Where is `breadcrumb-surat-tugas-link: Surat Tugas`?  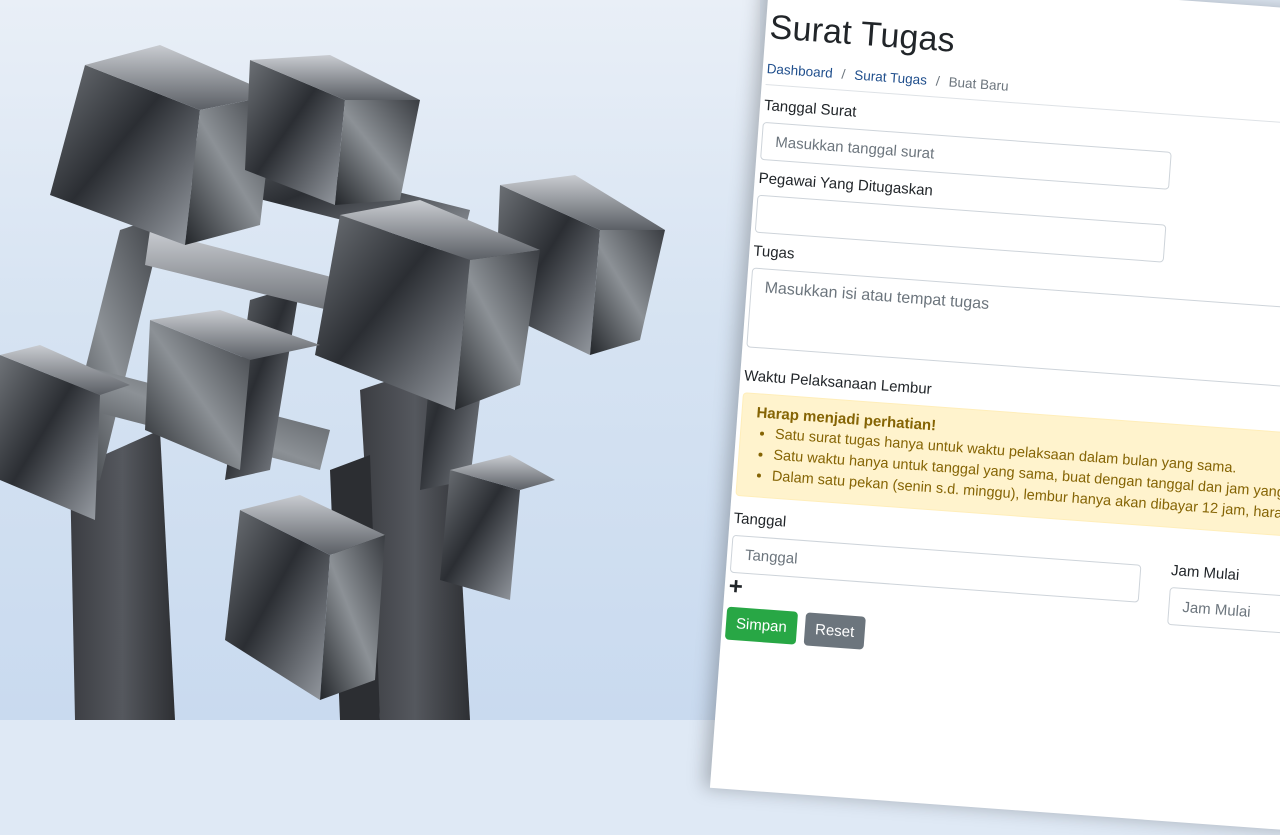 breadcrumb-surat-tugas-link: Surat Tugas is located at coordinates (891, 77).